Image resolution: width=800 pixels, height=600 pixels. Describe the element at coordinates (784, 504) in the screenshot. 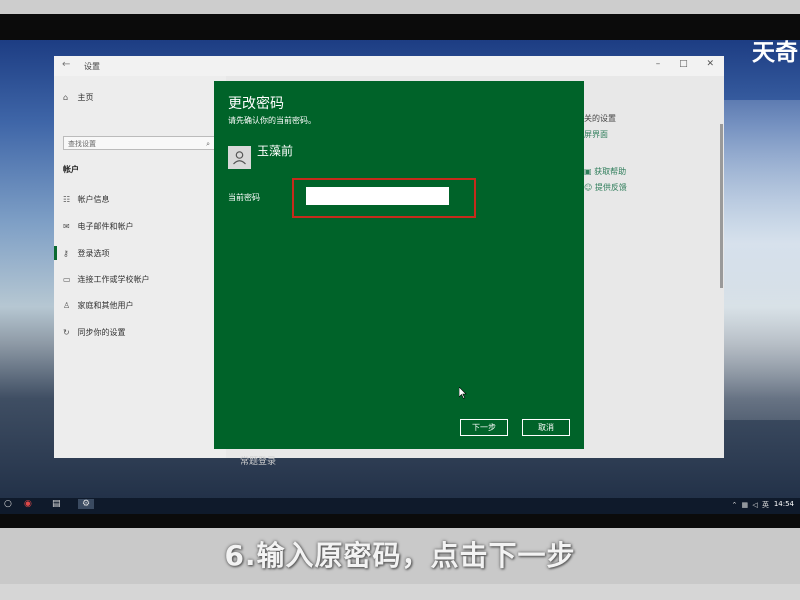

I see `taskbar-clock: 14:54` at that location.